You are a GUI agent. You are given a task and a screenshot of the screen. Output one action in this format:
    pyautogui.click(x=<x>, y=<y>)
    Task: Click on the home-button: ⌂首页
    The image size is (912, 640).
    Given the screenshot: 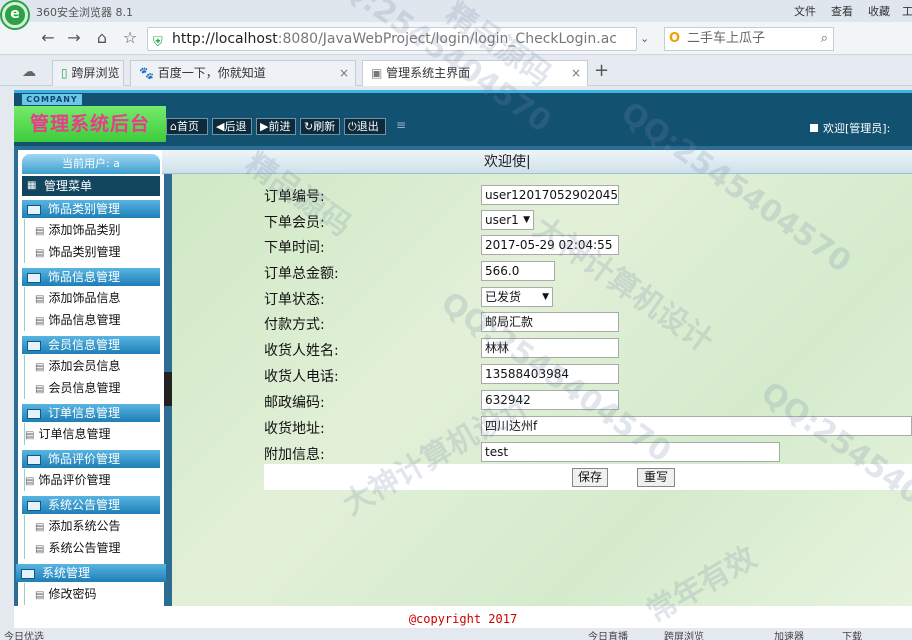 What is the action you would take?
    pyautogui.click(x=187, y=126)
    